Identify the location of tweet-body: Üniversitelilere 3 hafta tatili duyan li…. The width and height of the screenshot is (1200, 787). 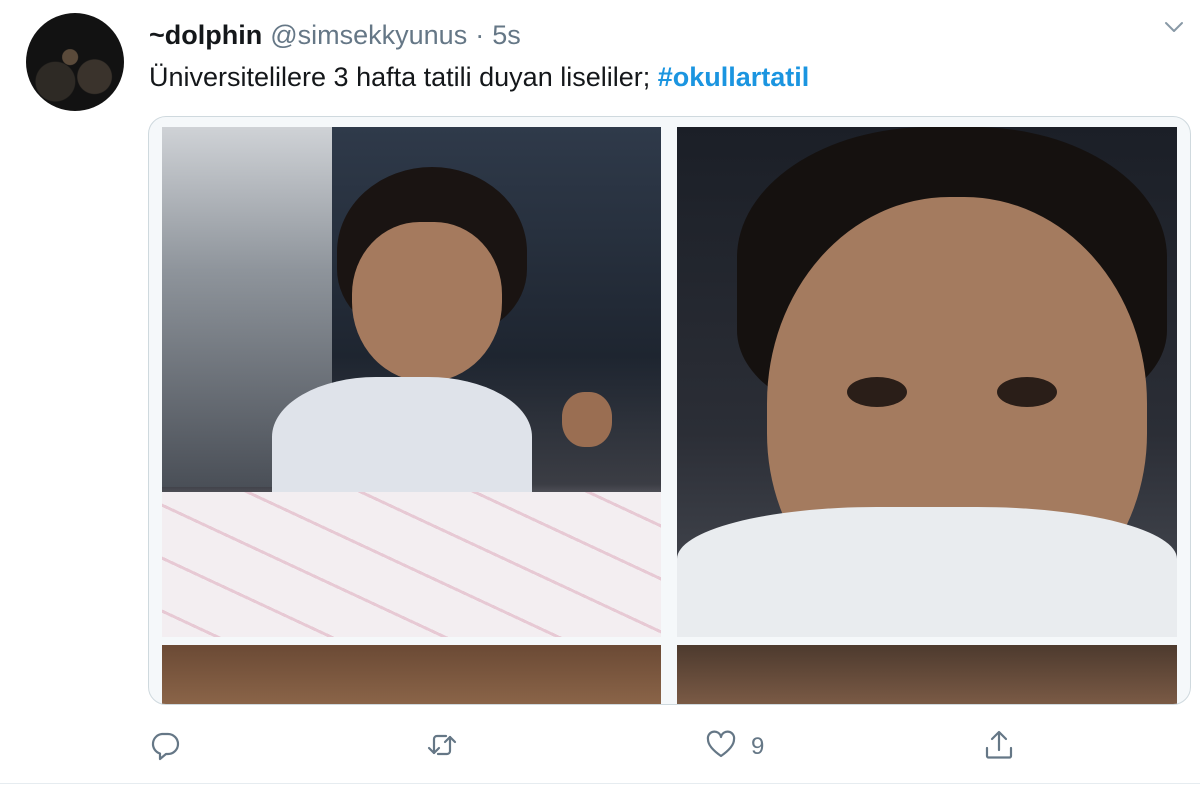
(400, 77).